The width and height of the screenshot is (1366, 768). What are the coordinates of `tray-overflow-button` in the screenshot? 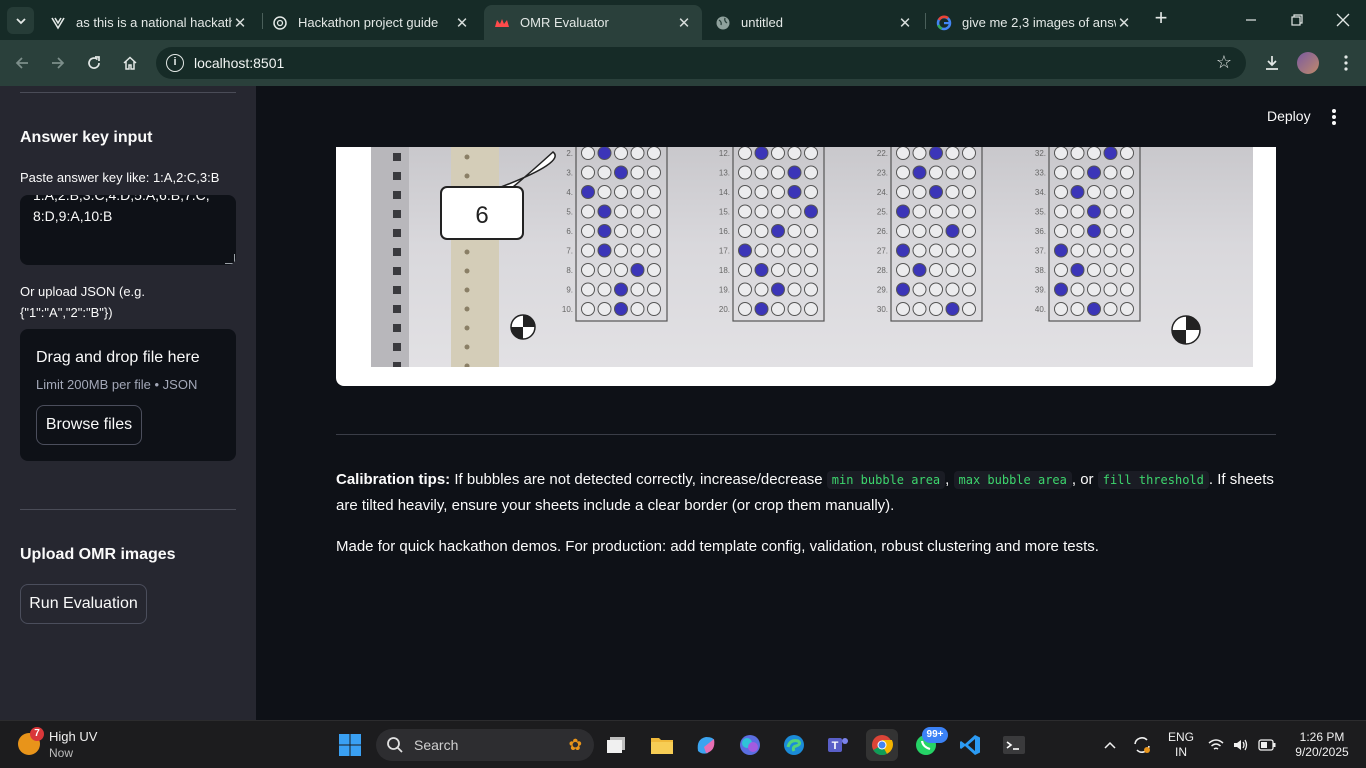 It's located at (1110, 745).